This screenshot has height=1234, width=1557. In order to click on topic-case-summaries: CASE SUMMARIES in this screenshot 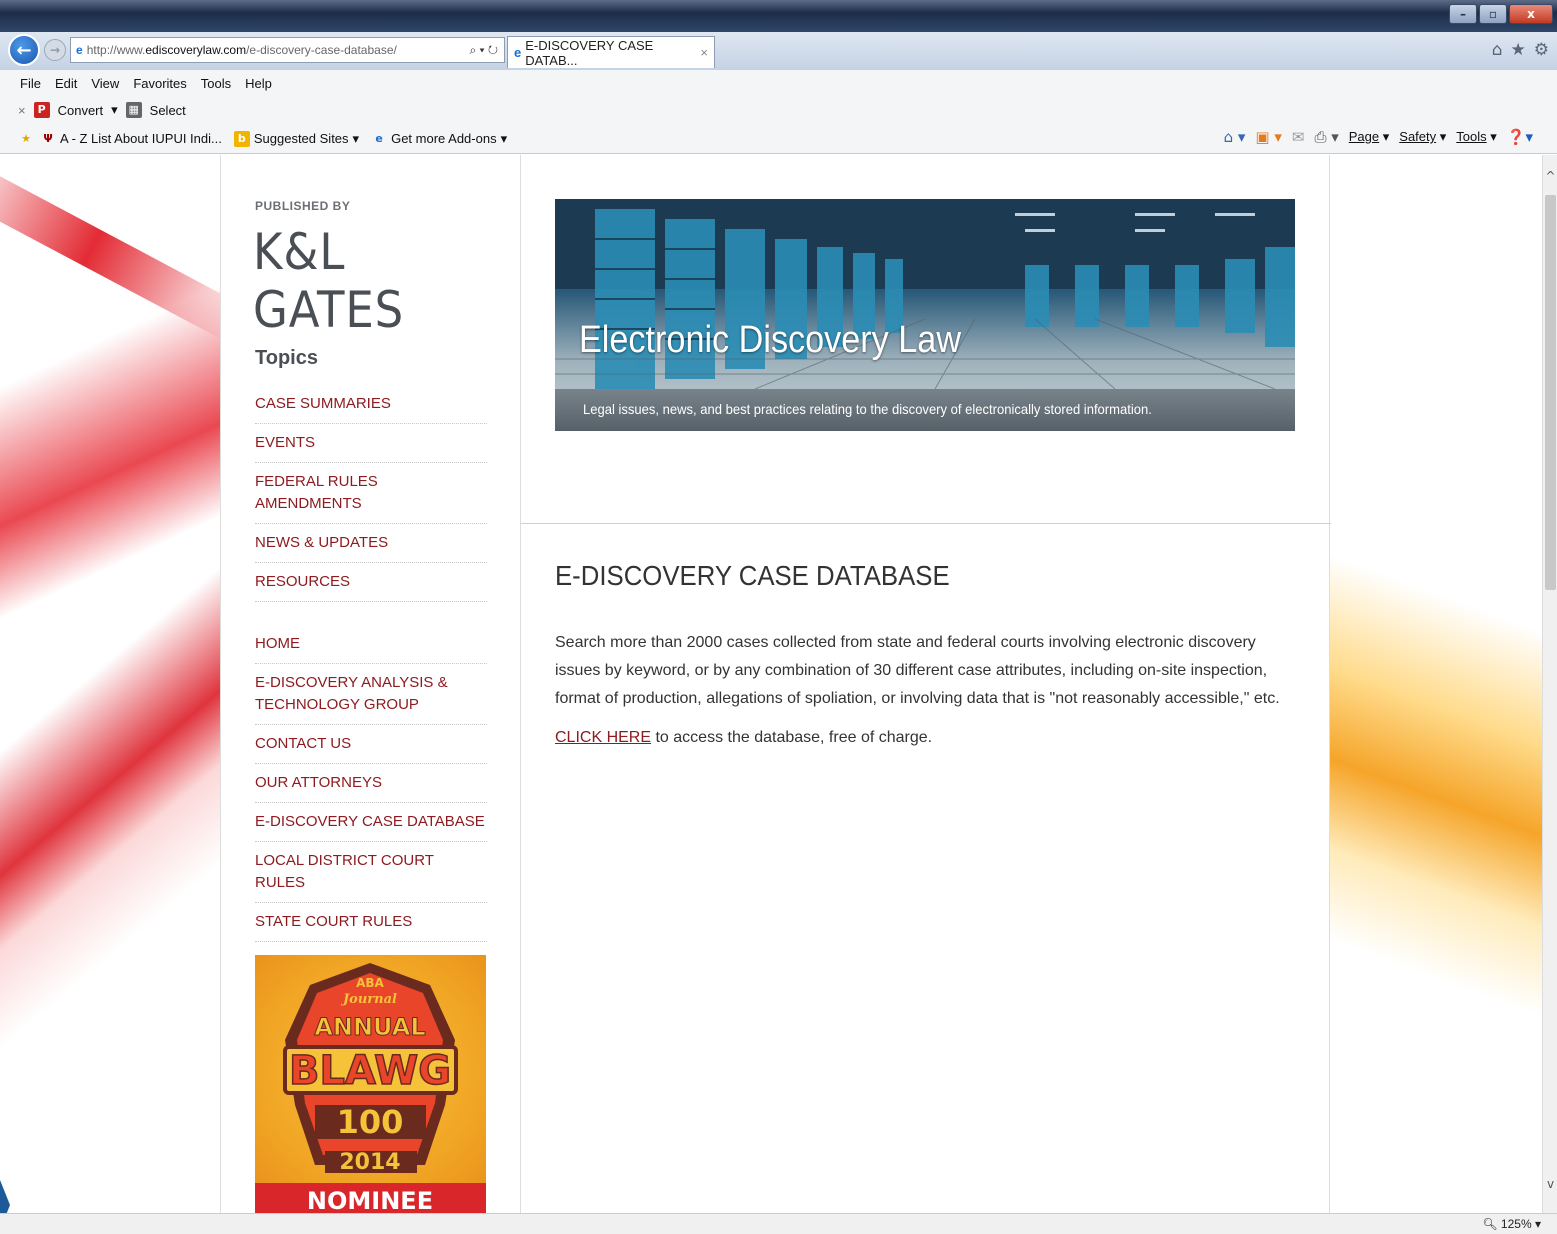, I will do `click(371, 404)`.